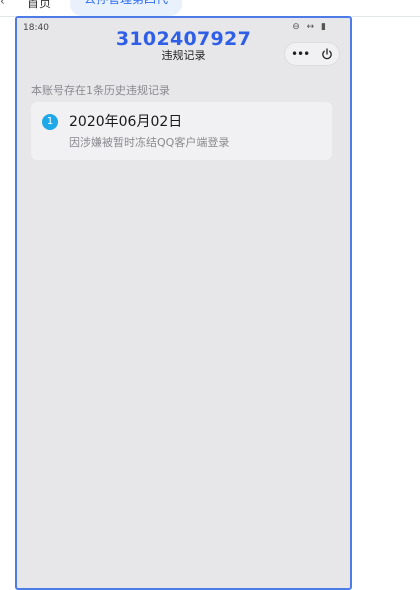 This screenshot has width=420, height=590. Describe the element at coordinates (183, 43) in the screenshot. I see `phone-header: 18:40 ⊖ ↔ ▮ 3102407927 违规记录 •••` at that location.